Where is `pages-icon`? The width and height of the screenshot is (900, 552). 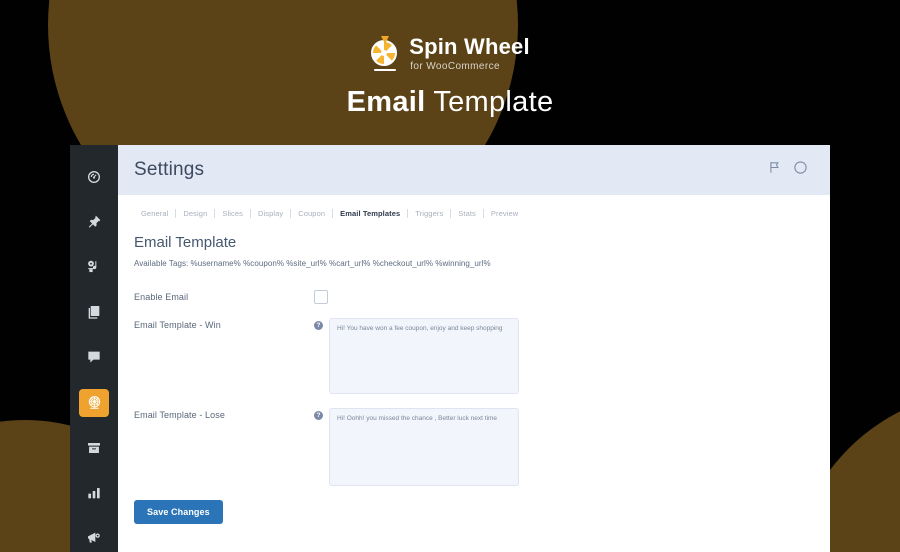
pages-icon is located at coordinates (94, 312).